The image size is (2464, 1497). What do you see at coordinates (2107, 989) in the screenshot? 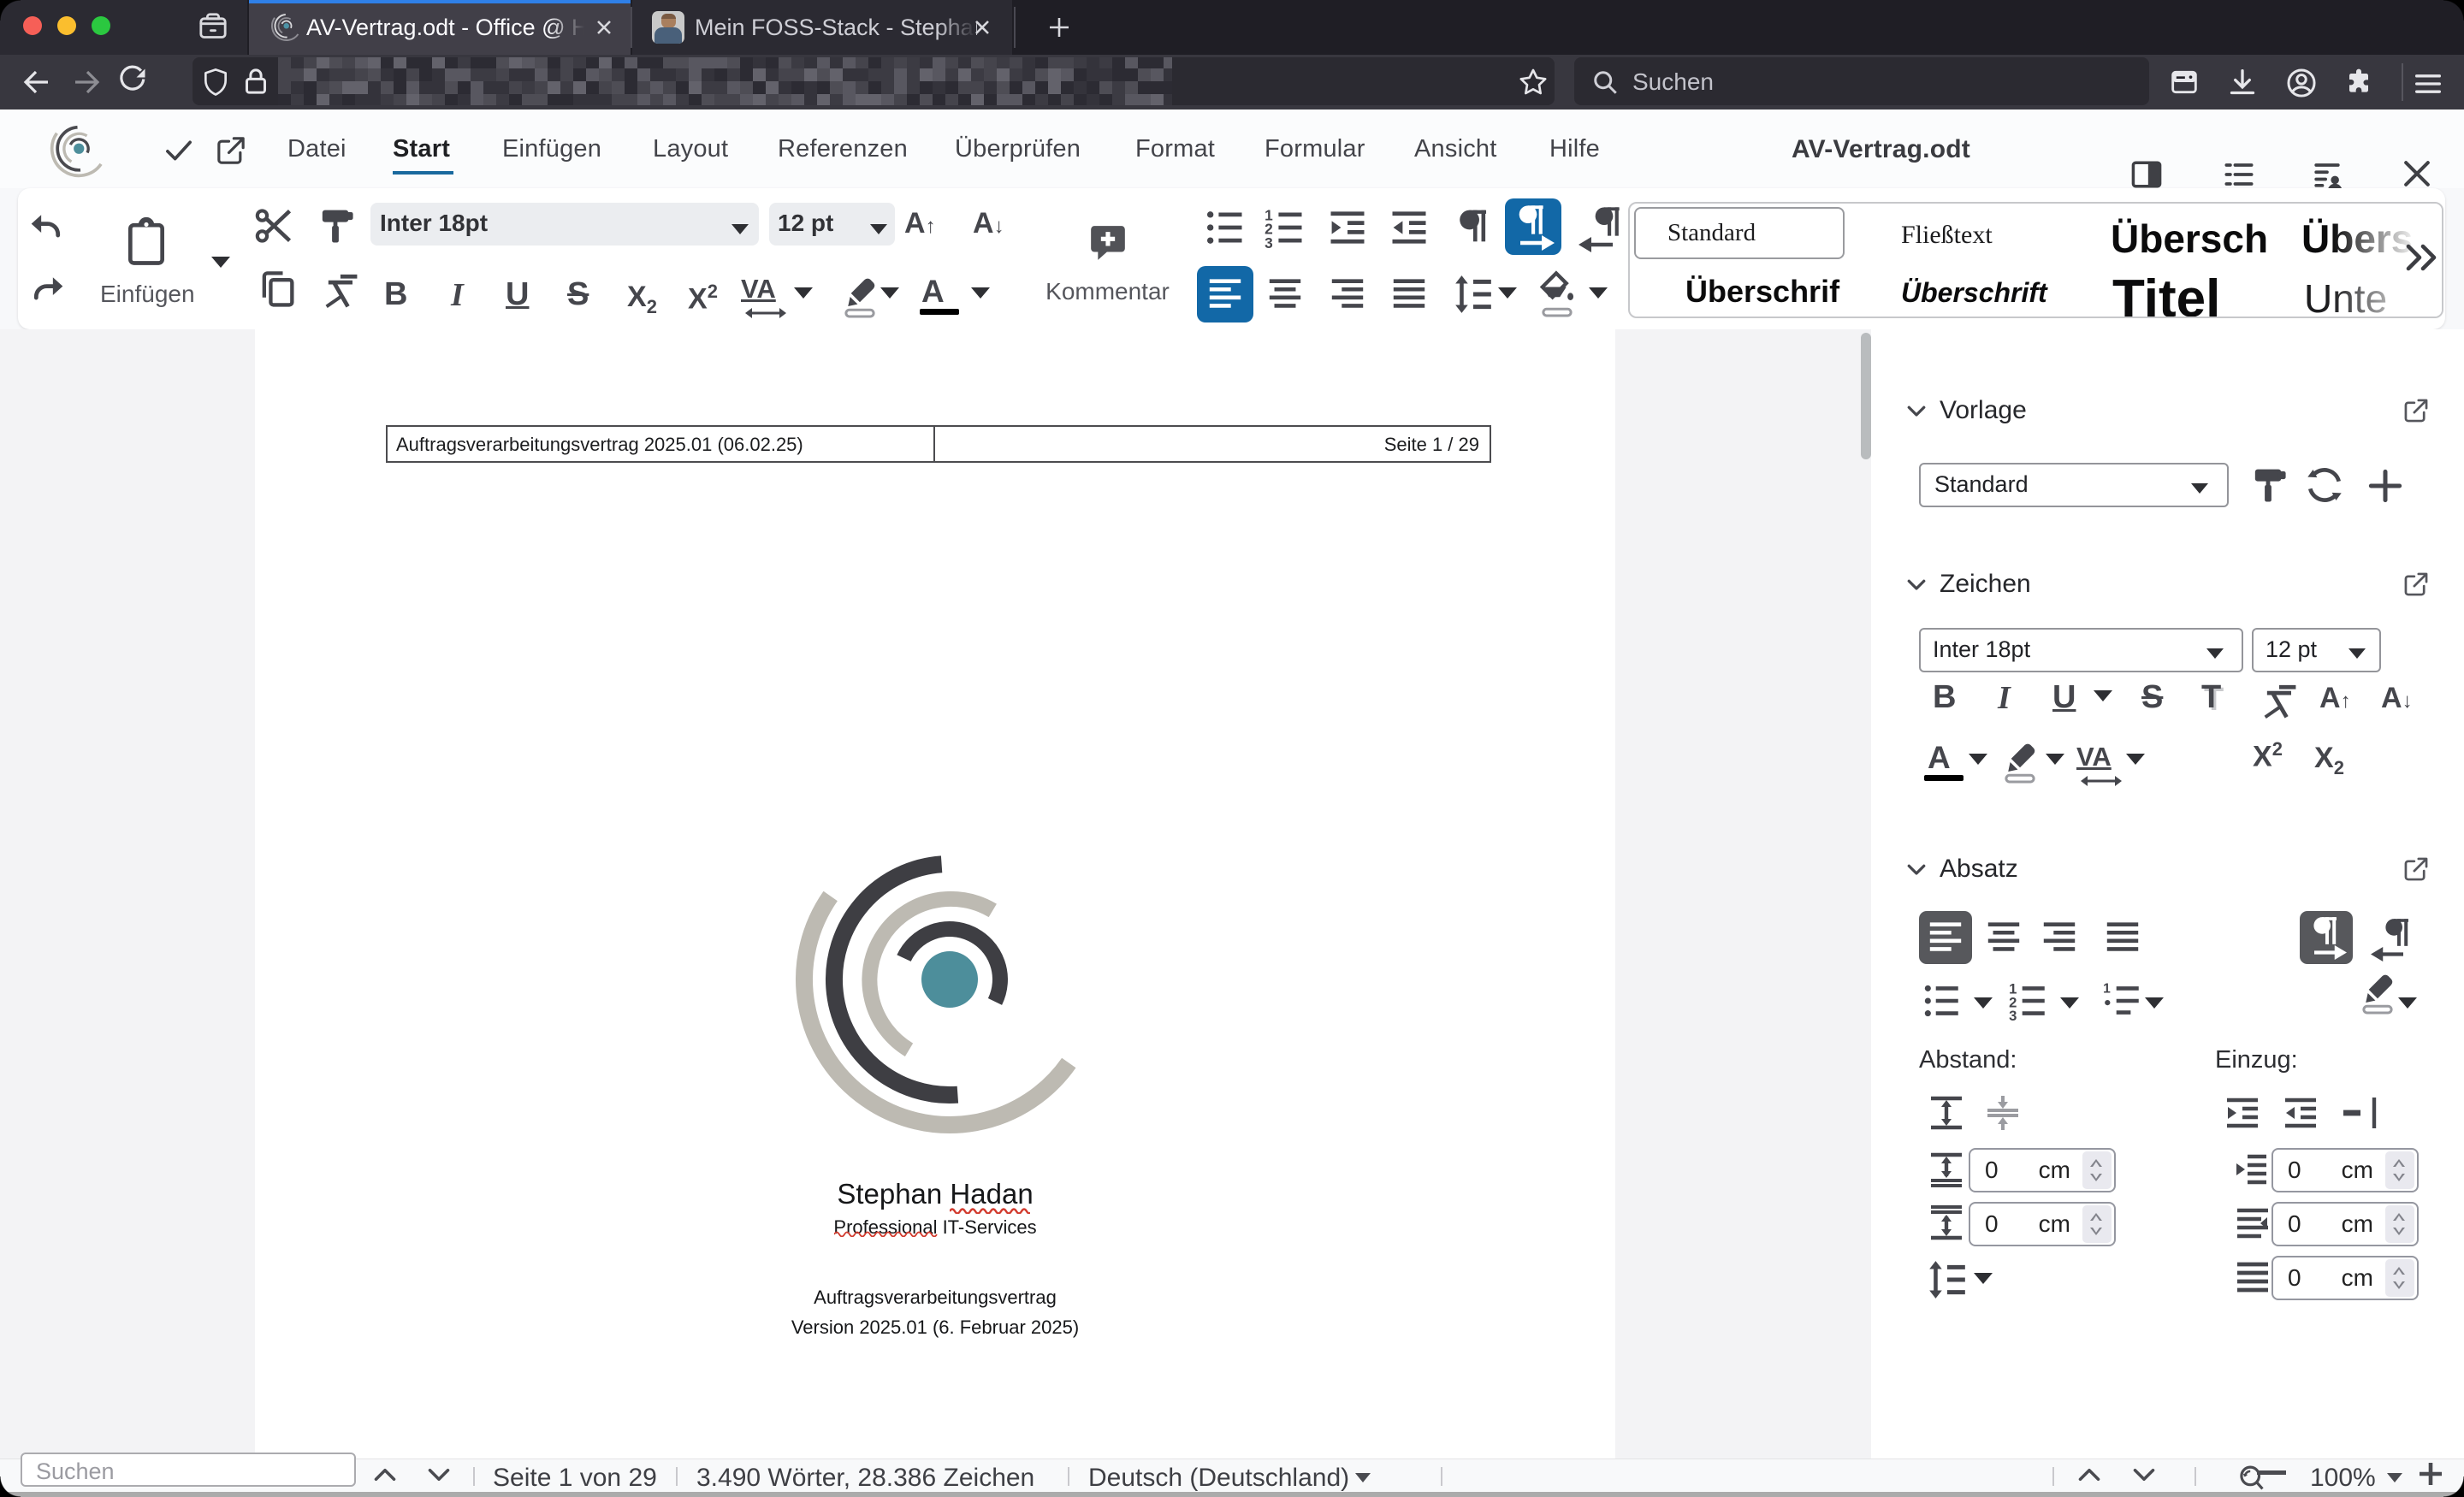
I see `svg-text: 1` at bounding box center [2107, 989].